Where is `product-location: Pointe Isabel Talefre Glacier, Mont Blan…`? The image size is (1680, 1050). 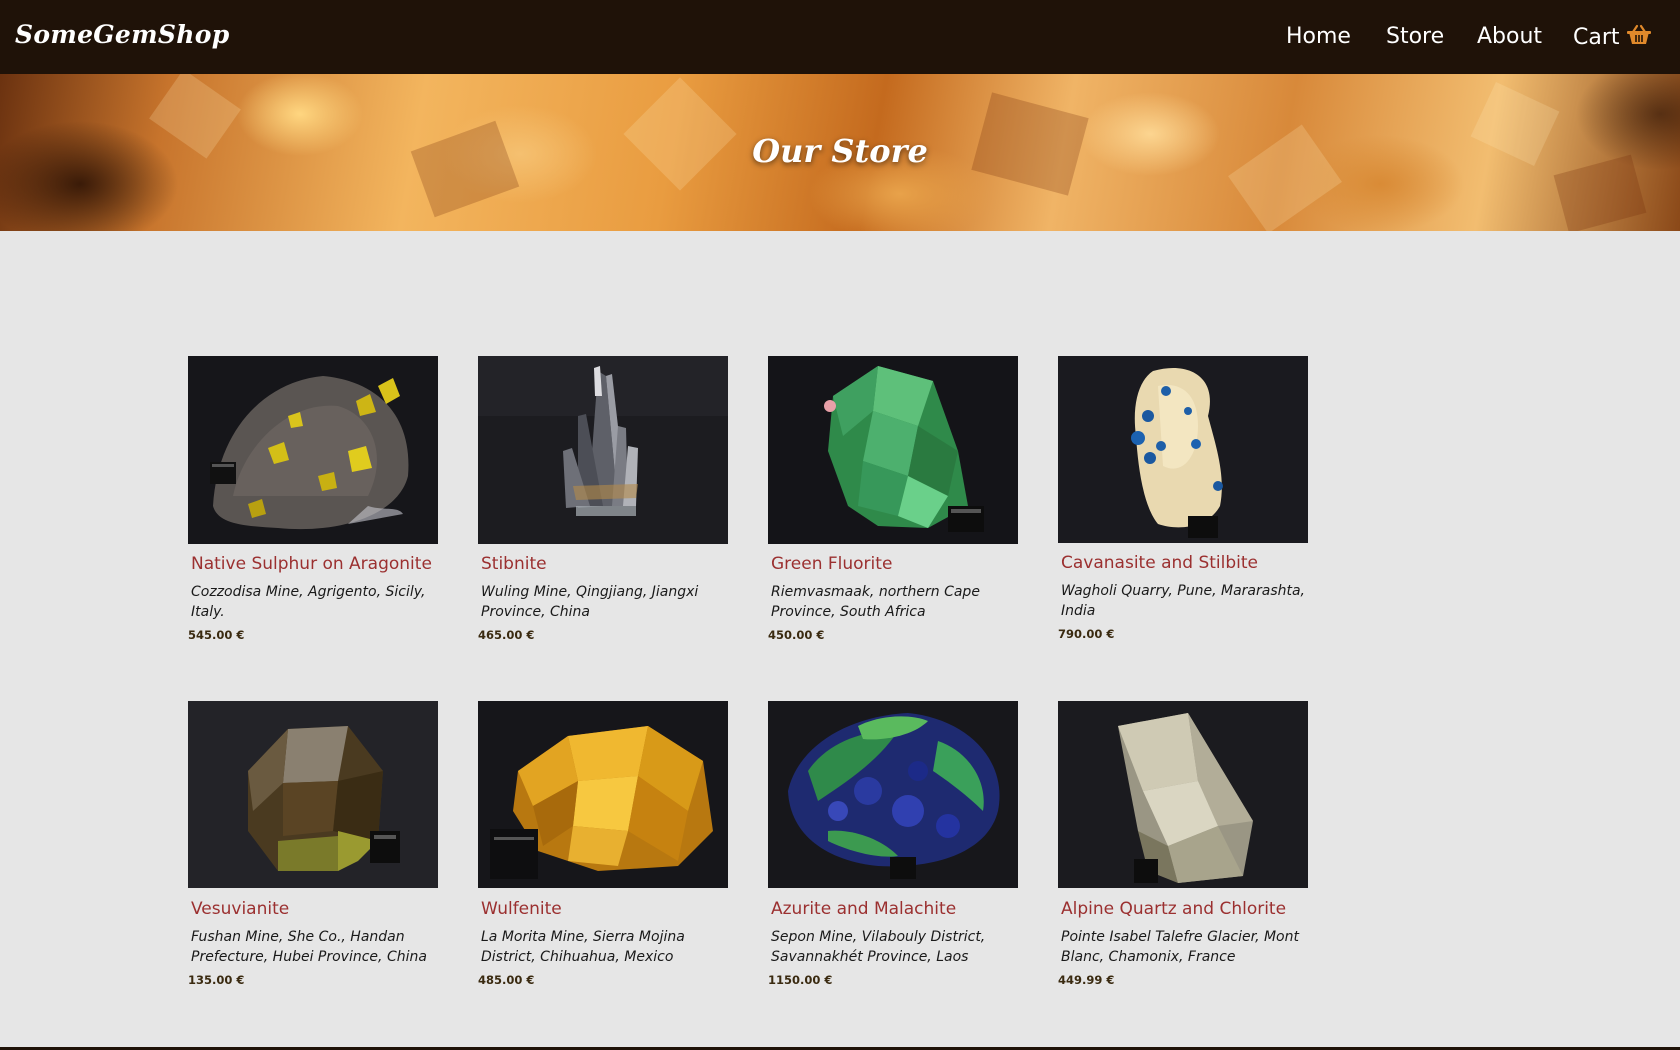 product-location: Pointe Isabel Talefre Glacier, Mont Blan… is located at coordinates (1180, 947).